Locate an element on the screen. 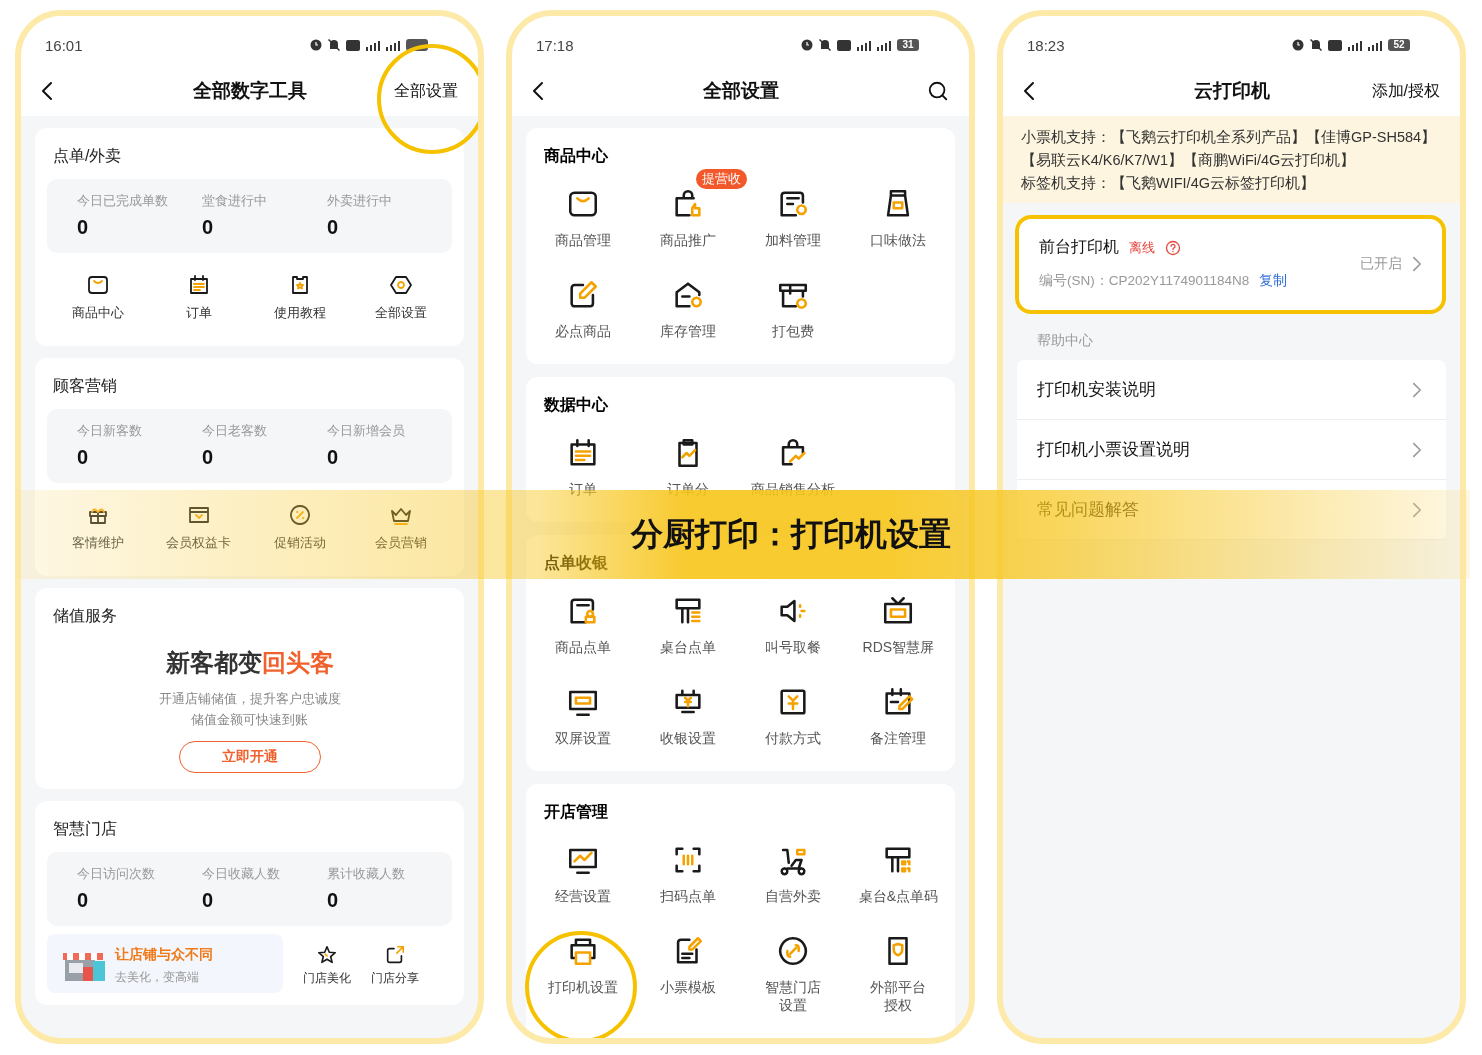 Image resolution: width=1482 pixels, height=1055 pixels. page-title: 云打印机 is located at coordinates (1231, 91).